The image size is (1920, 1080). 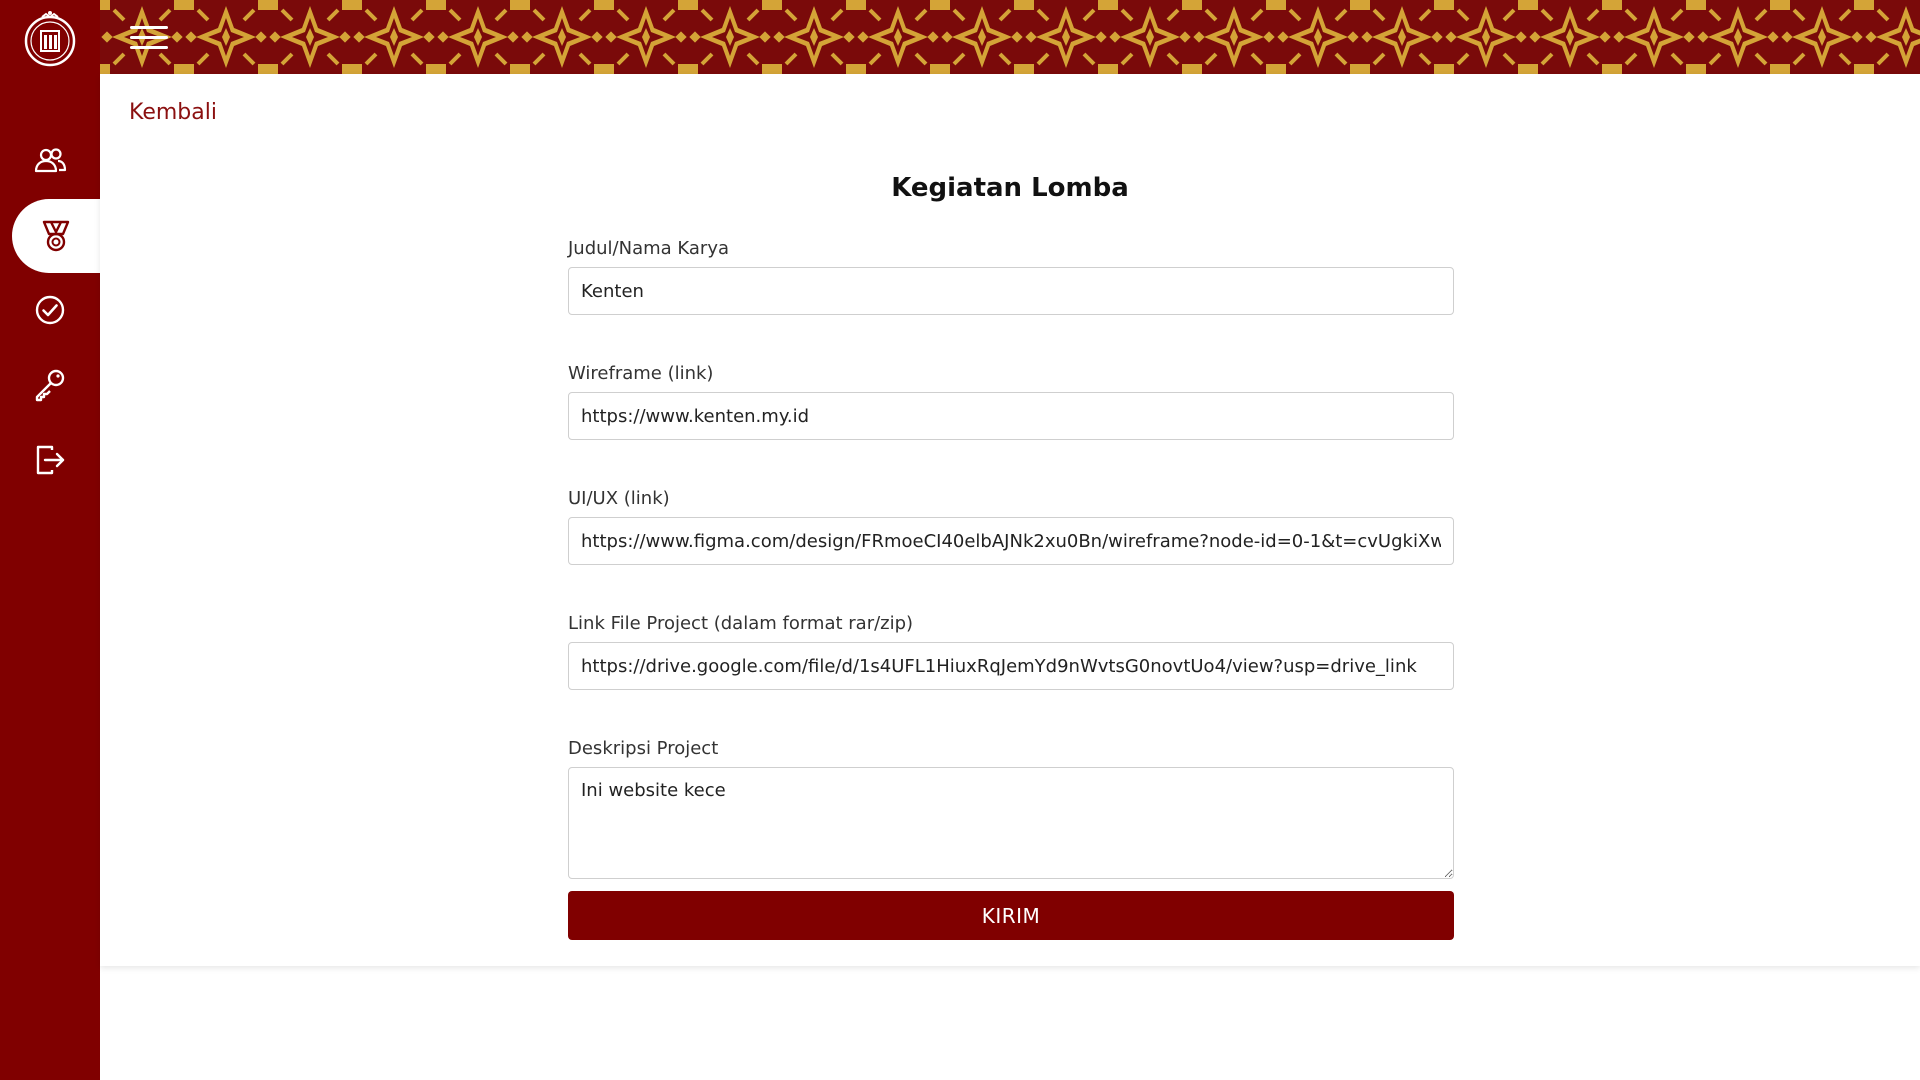 I want to click on judul-label: Judul/Nama Karya, so click(x=648, y=248).